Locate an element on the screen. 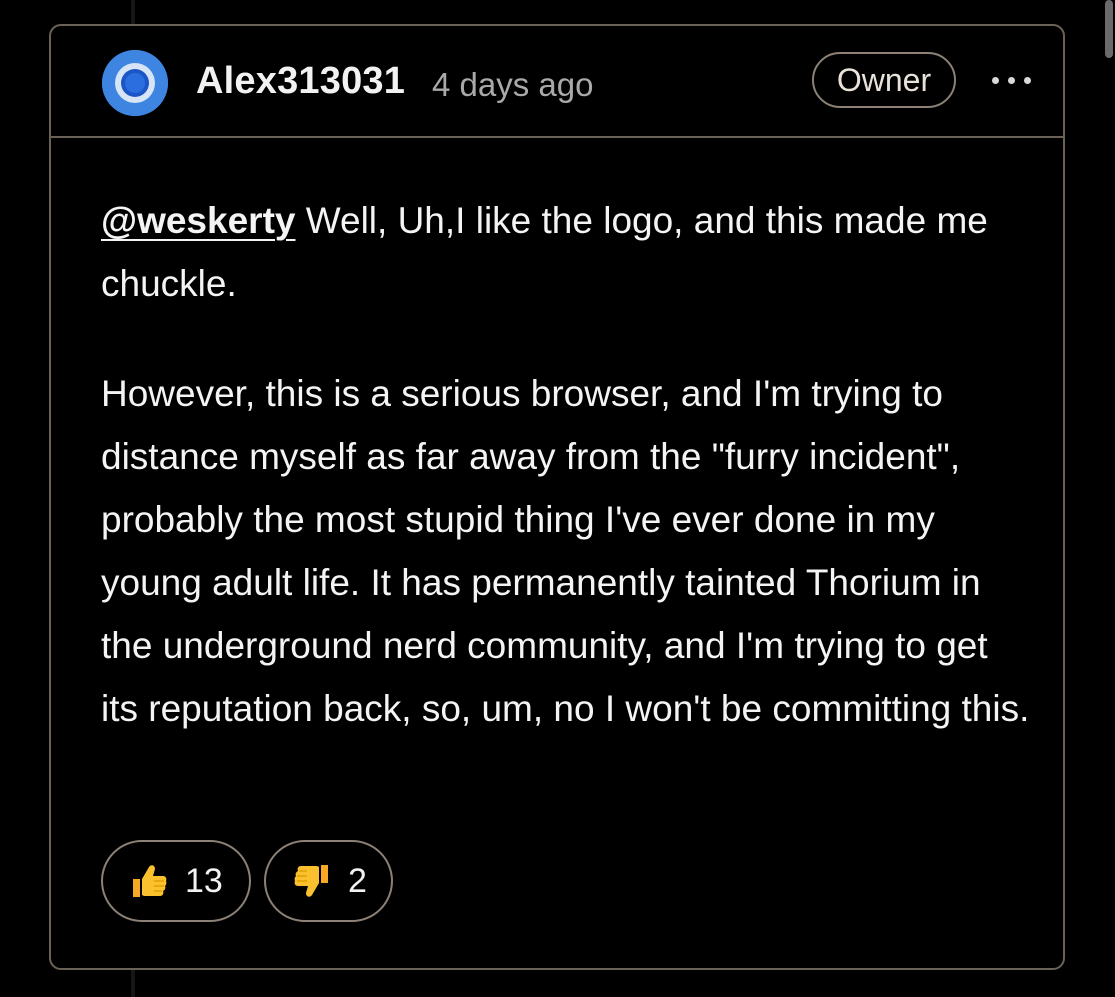 The height and width of the screenshot is (997, 1115). scrollbar is located at coordinates (1109, 30).